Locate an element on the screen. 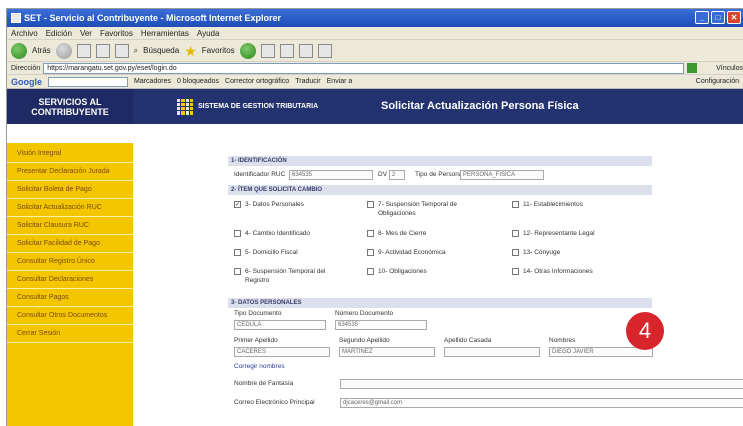 This screenshot has width=743, height=426. tipo-persona-field: PERSONA_FISICA is located at coordinates (502, 175).